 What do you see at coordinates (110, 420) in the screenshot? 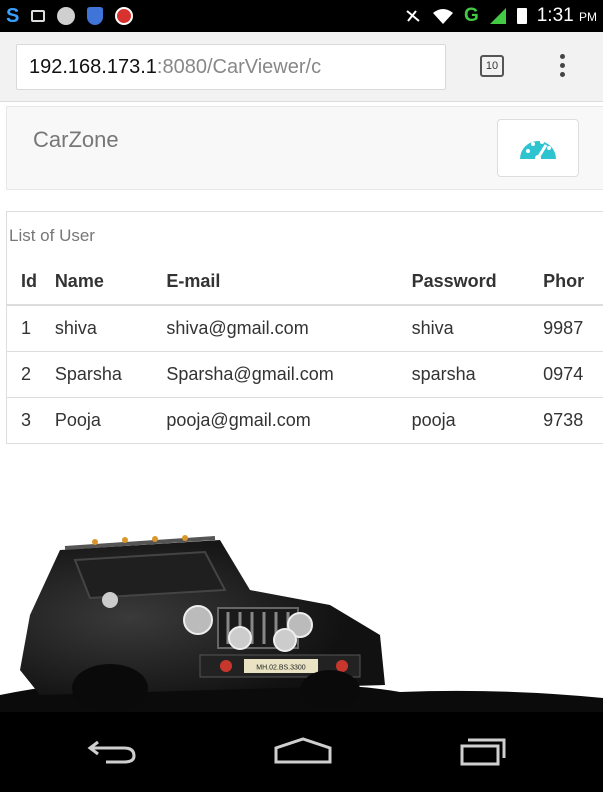
I see `cell-name: Pooja` at bounding box center [110, 420].